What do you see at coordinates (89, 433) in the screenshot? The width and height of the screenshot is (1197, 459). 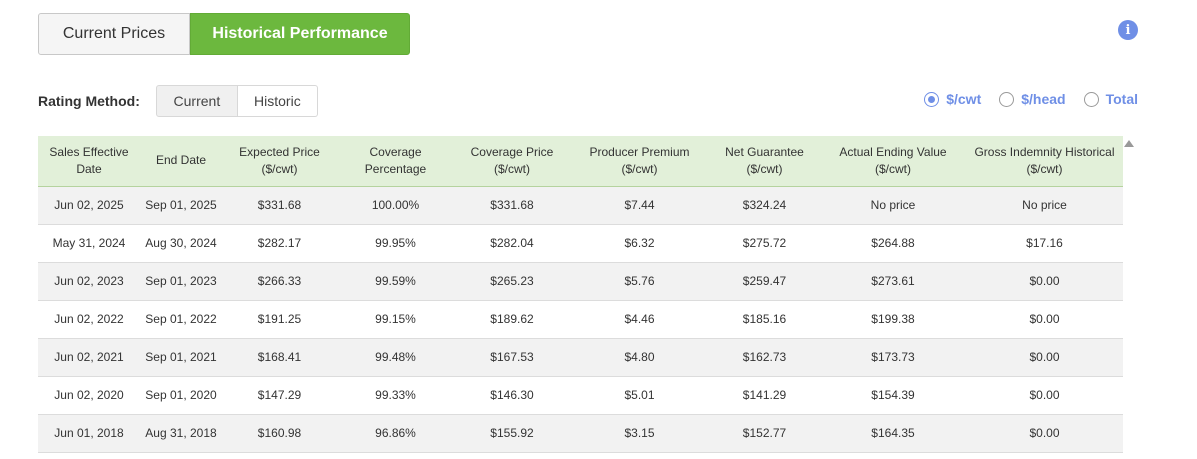 I see `table-cell: Jun 01, 2018` at bounding box center [89, 433].